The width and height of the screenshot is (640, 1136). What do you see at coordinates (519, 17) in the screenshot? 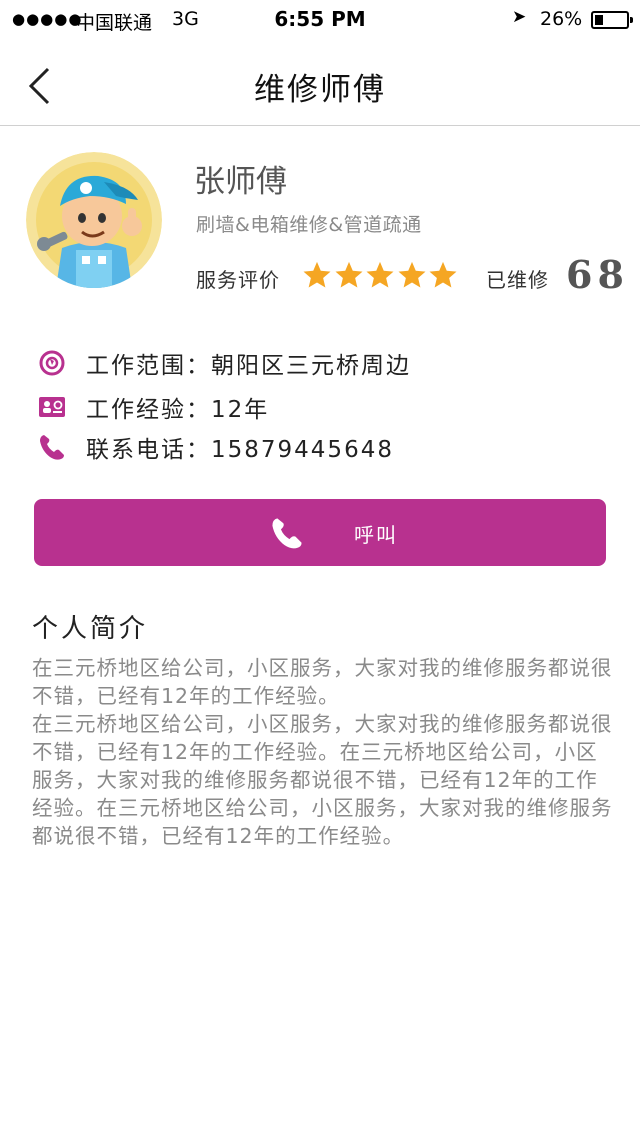
I see `location-arrow-icon: ➤` at bounding box center [519, 17].